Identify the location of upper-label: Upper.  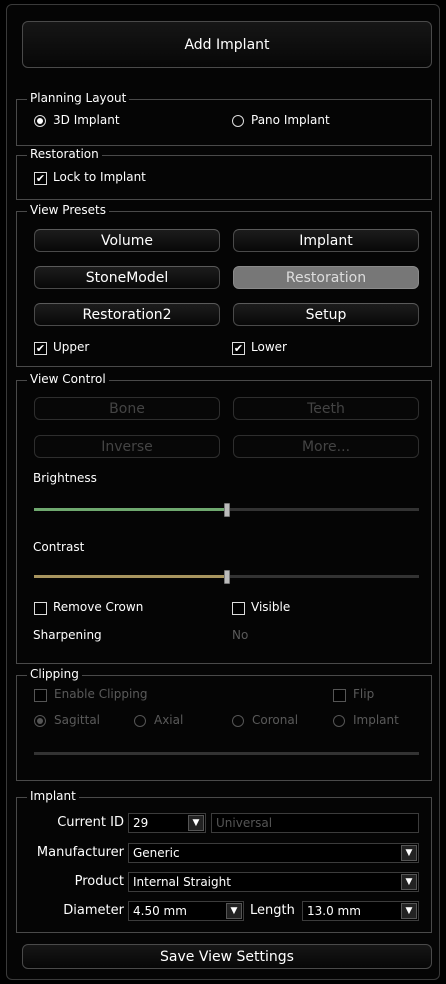
(71, 347).